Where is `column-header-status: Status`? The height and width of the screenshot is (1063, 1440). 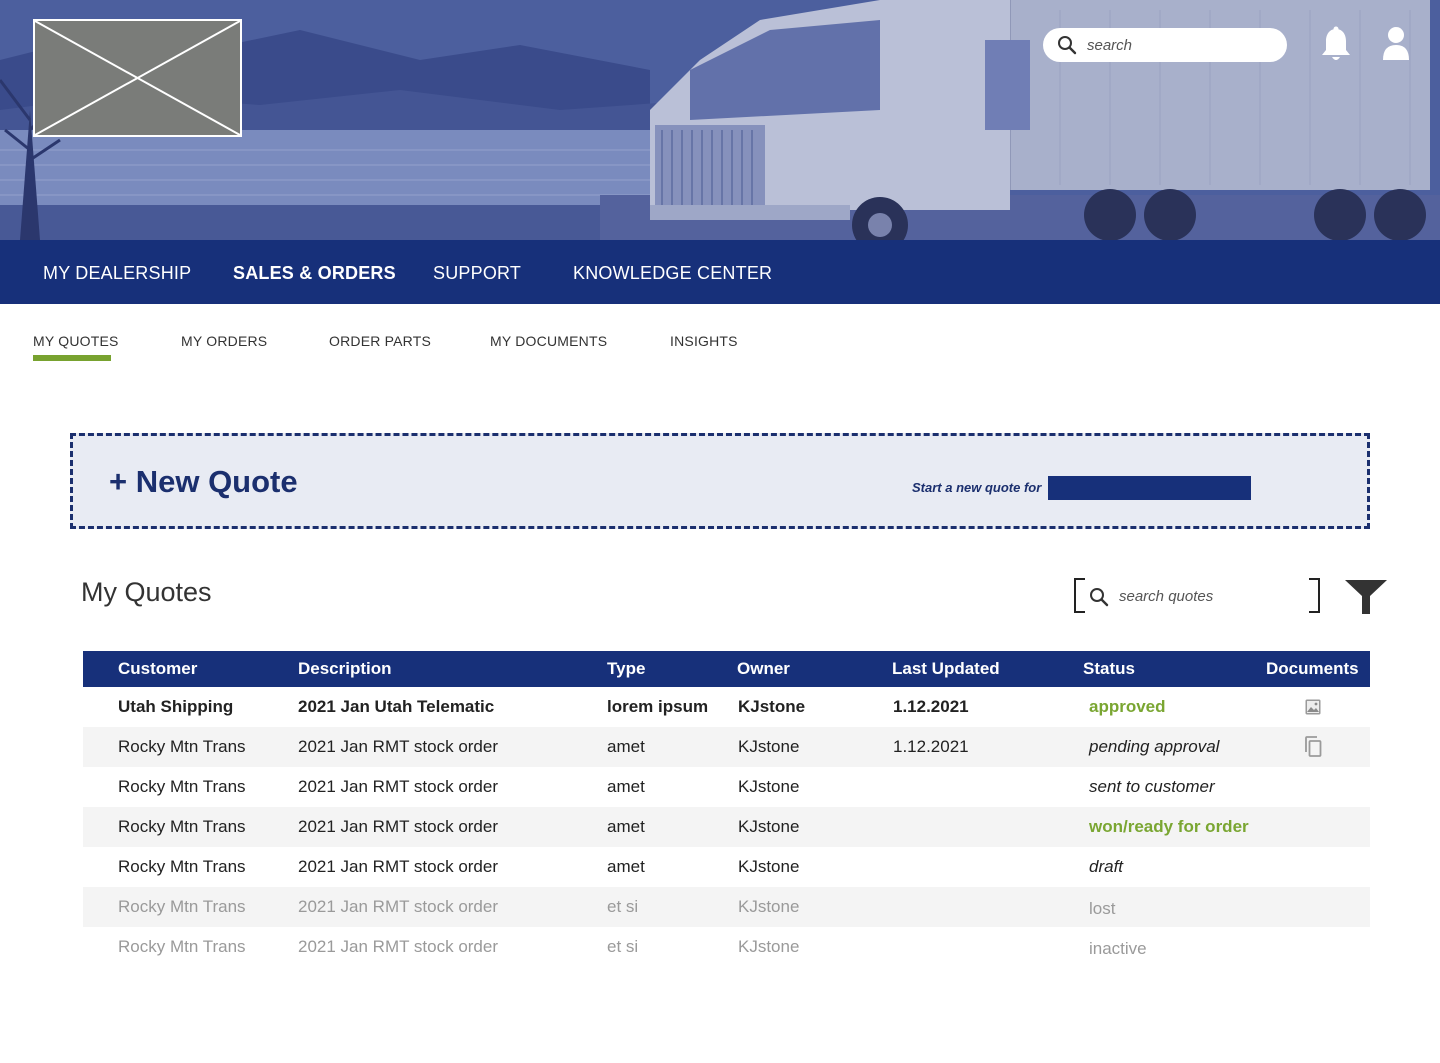
column-header-status: Status is located at coordinates (1109, 669).